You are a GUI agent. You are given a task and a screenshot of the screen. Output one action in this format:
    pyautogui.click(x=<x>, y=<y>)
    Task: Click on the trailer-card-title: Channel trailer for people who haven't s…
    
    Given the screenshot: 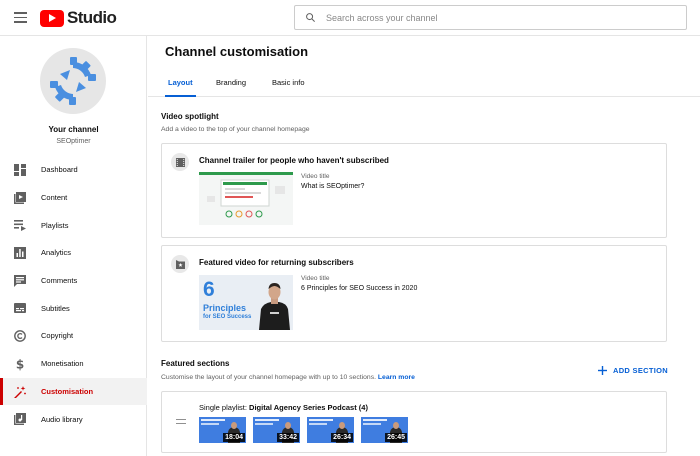 What is the action you would take?
    pyautogui.click(x=294, y=160)
    